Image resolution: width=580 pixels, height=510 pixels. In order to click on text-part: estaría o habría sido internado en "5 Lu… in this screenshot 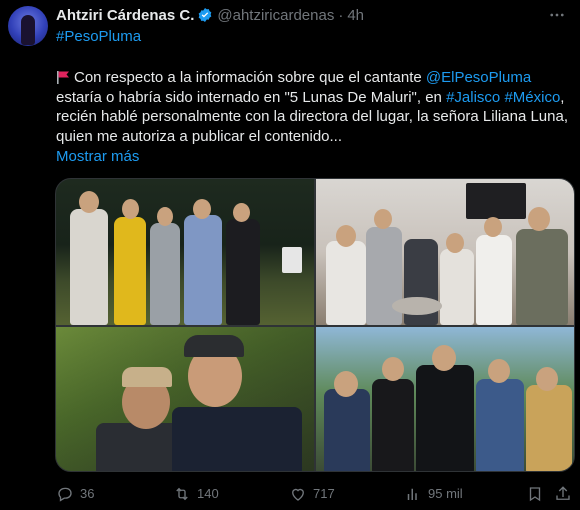, I will do `click(251, 97)`.